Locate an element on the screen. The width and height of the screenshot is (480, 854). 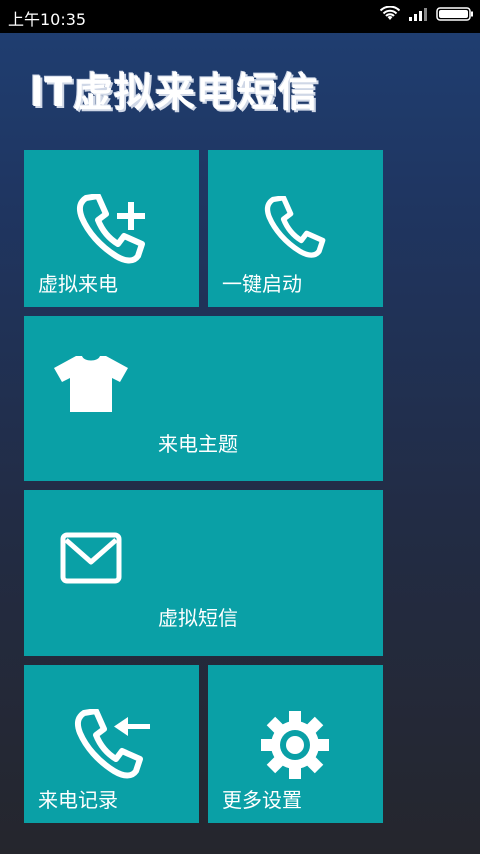
status-bar: 上午10:35 is located at coordinates (240, 16).